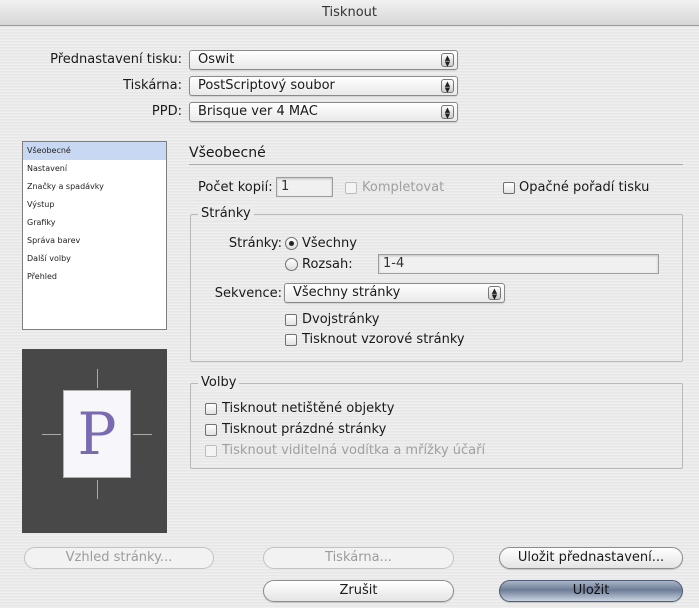 The width and height of the screenshot is (699, 608). I want to click on preset-label: Přednastavení tisku:, so click(116, 59).